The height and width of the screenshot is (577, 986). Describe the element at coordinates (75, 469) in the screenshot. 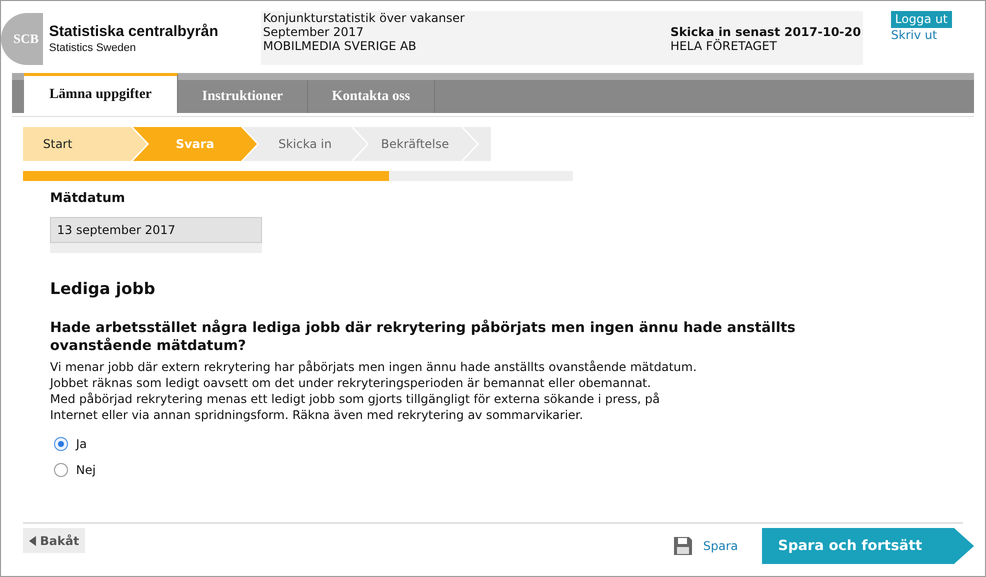

I see `radio-option: Nej` at that location.